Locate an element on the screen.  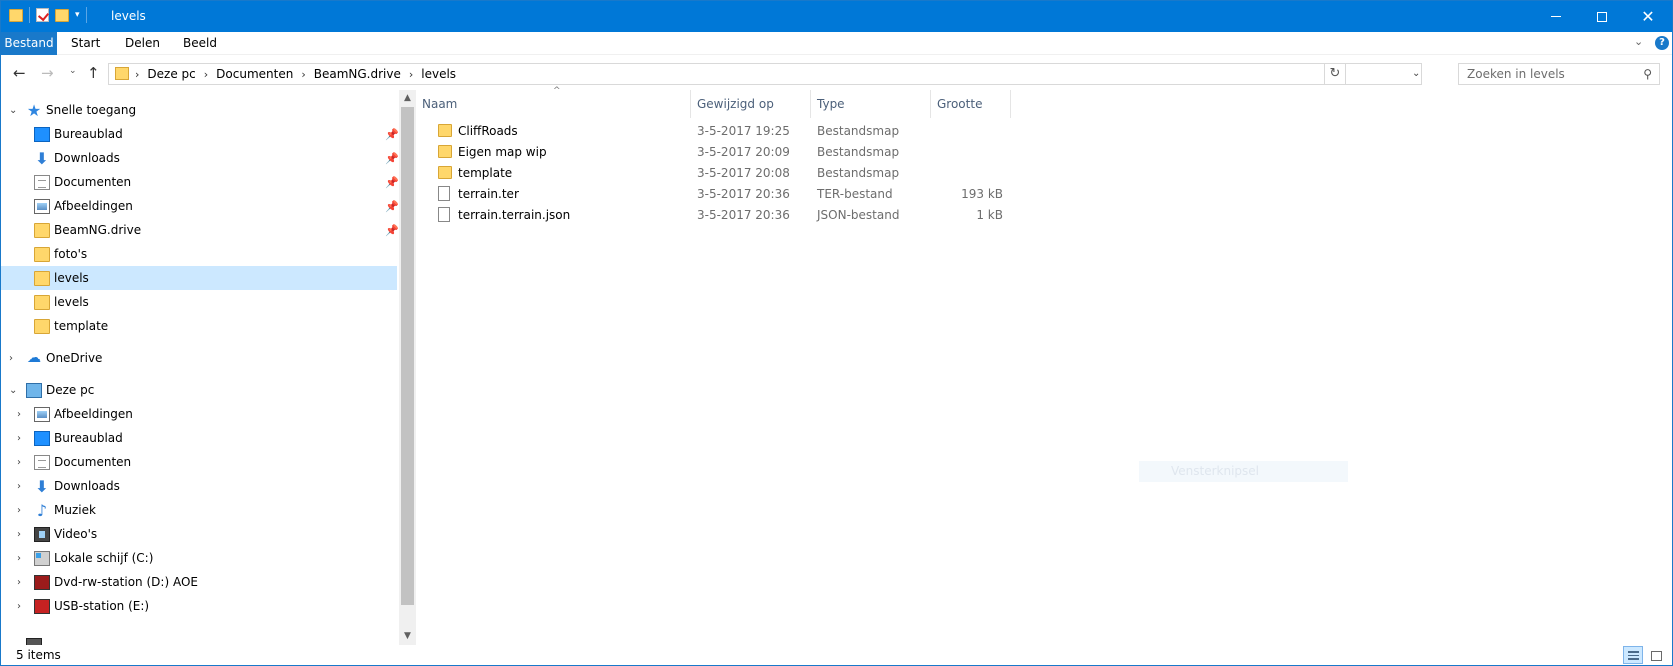
properties-checkmark-icon is located at coordinates (42, 15).